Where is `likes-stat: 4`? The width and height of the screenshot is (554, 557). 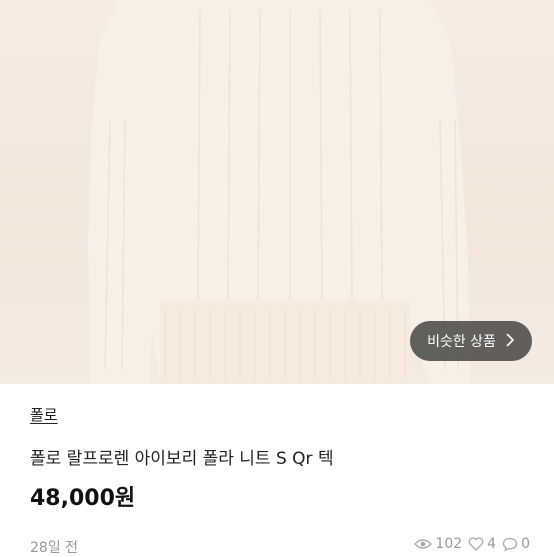 likes-stat: 4 is located at coordinates (482, 544).